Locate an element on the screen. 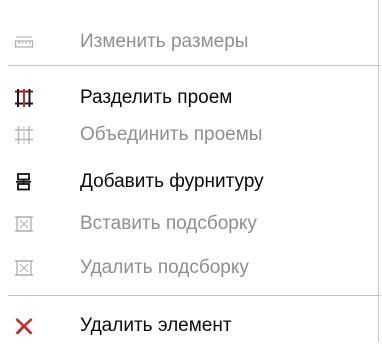  split-opening-icon is located at coordinates (24, 98).